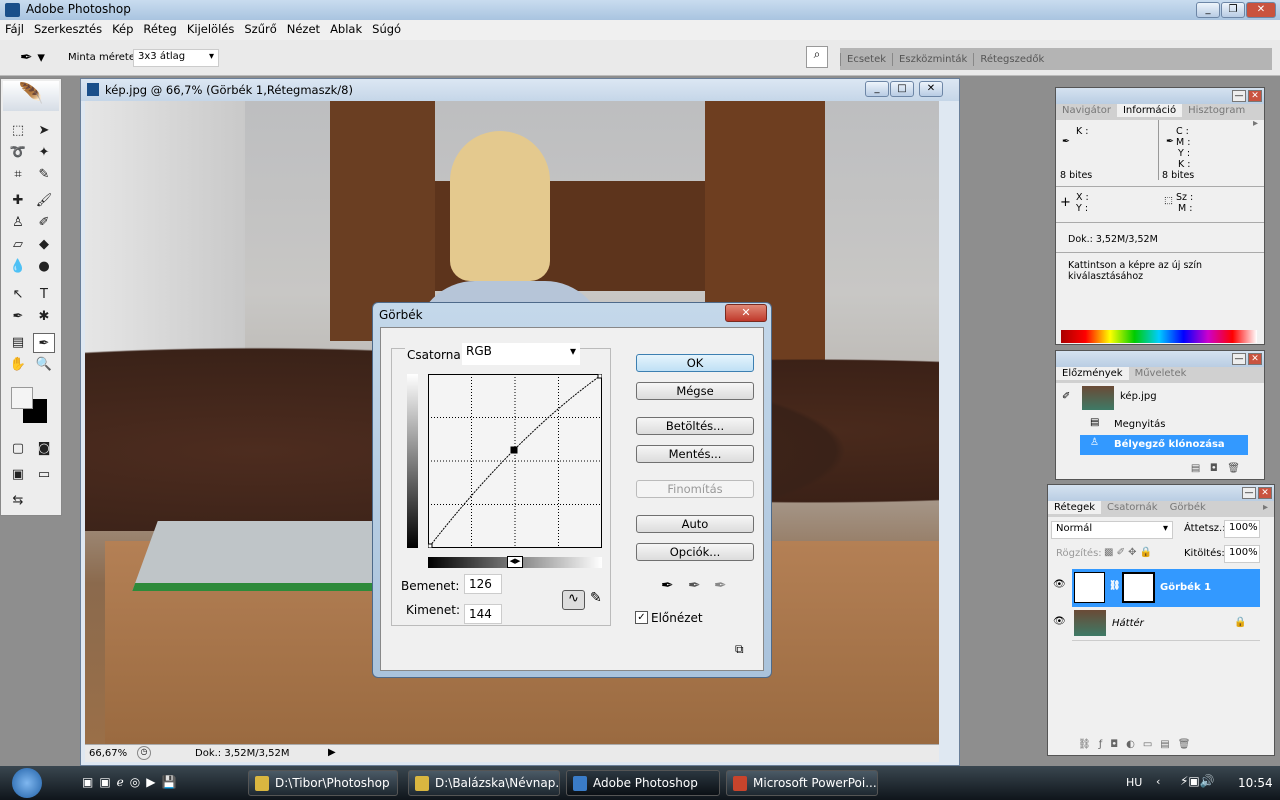  I want to click on input-field: 126, so click(483, 584).